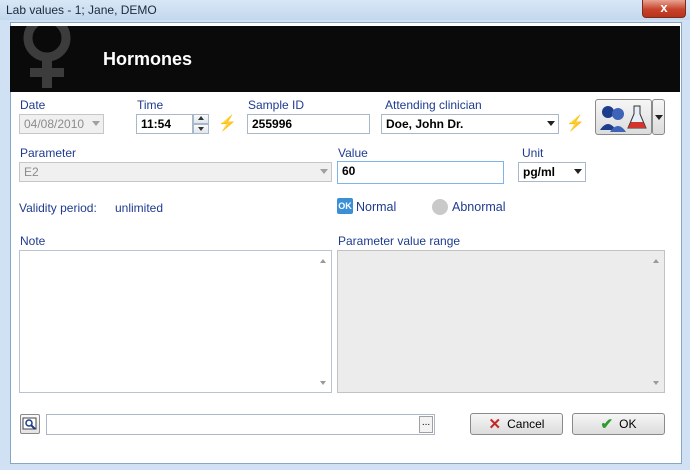 This screenshot has height=470, width=690. Describe the element at coordinates (33, 241) in the screenshot. I see `note-label: Note` at that location.